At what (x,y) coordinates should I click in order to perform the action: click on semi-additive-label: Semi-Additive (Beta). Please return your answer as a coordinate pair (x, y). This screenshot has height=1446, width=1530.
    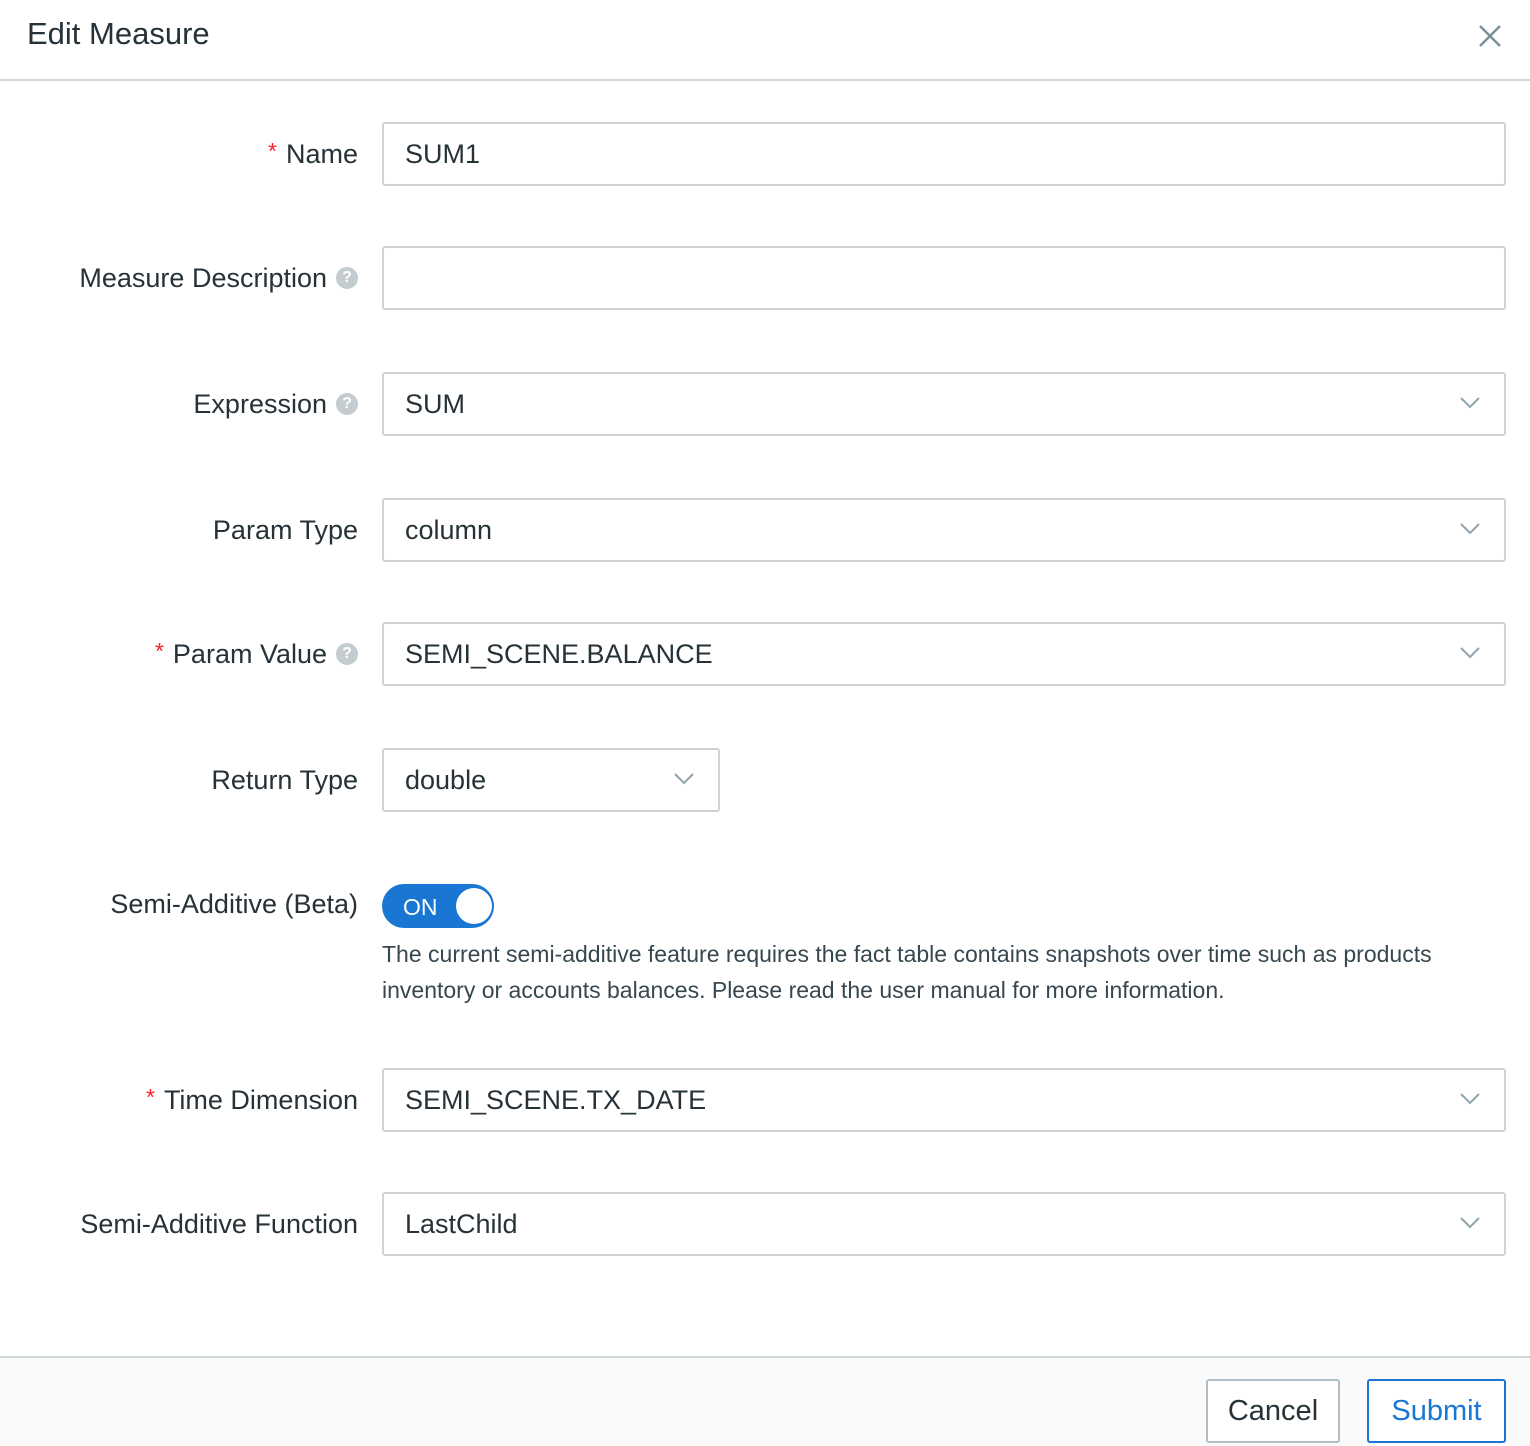
    Looking at the image, I should click on (234, 904).